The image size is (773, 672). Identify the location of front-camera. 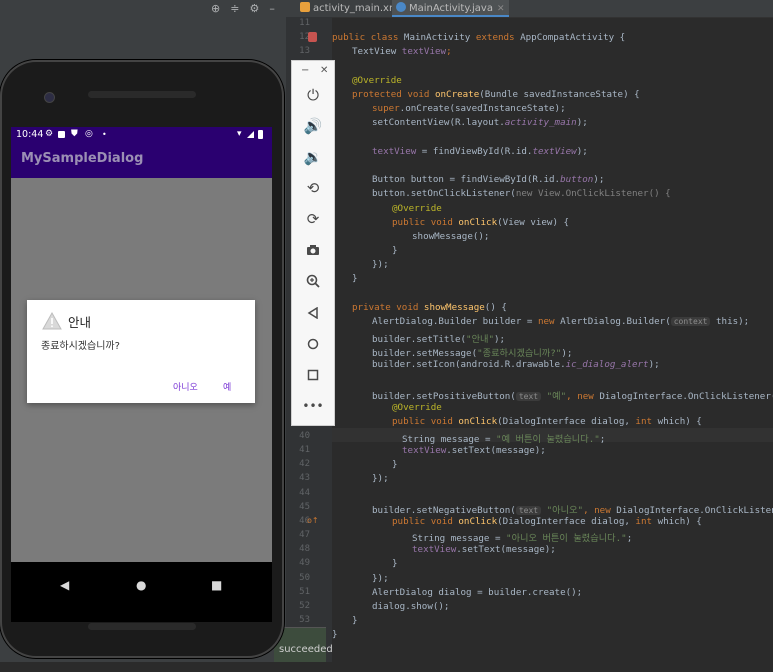
(49, 97).